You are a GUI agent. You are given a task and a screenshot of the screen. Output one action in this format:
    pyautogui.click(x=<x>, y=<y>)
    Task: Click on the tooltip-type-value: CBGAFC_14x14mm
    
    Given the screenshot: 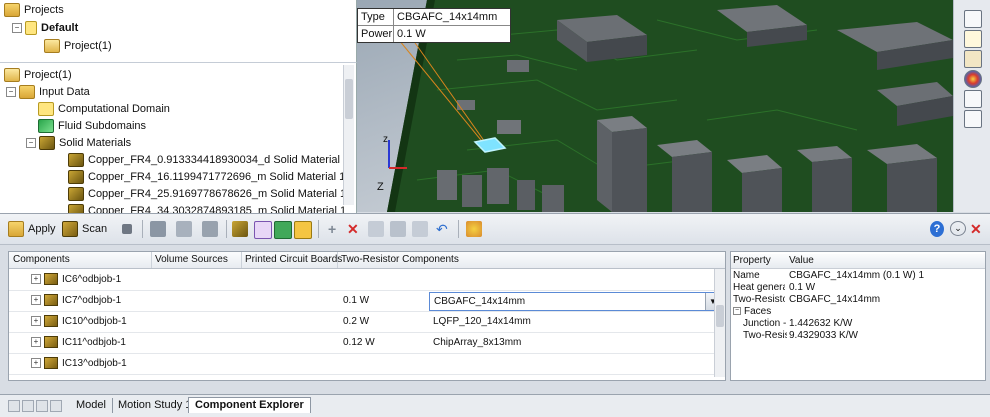 What is the action you would take?
    pyautogui.click(x=447, y=17)
    